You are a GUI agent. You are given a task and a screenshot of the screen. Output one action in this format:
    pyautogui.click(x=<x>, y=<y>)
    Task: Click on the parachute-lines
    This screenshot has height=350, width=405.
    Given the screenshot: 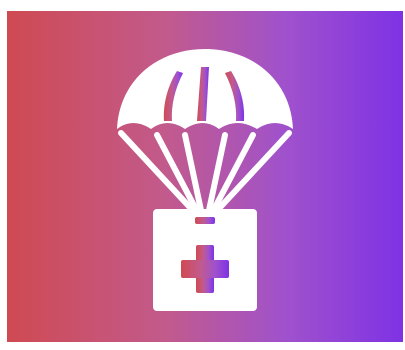 What is the action you would take?
    pyautogui.click(x=205, y=174)
    